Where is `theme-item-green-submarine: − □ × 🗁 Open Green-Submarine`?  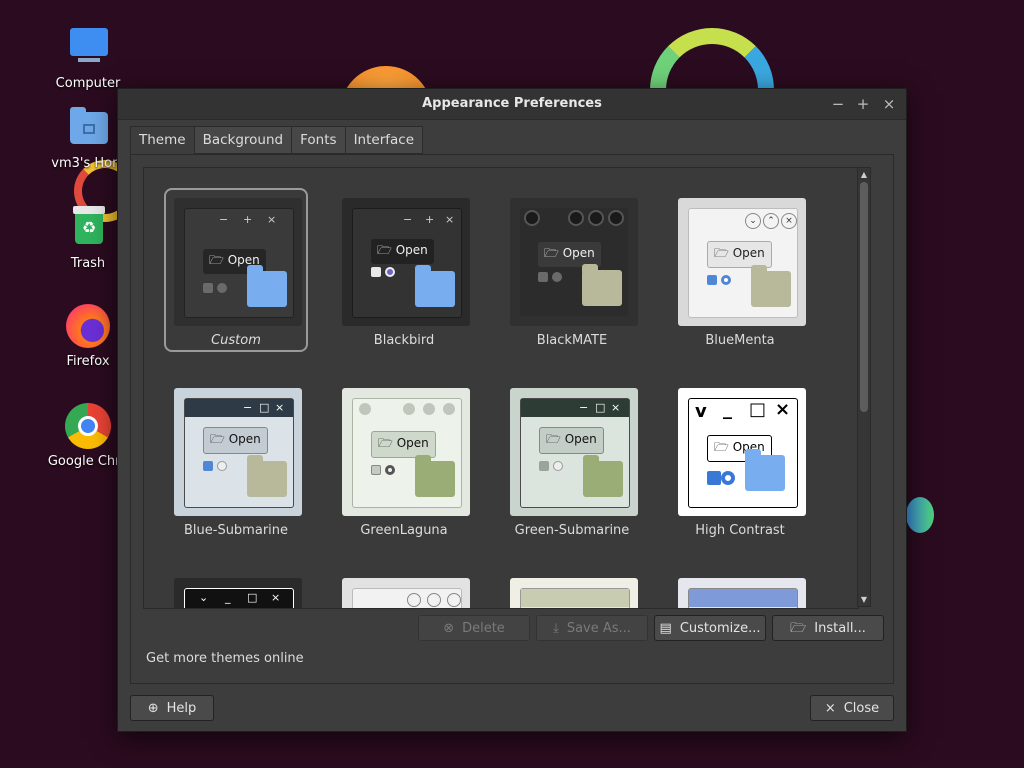 theme-item-green-submarine: − □ × 🗁 Open Green-Submarine is located at coordinates (572, 460).